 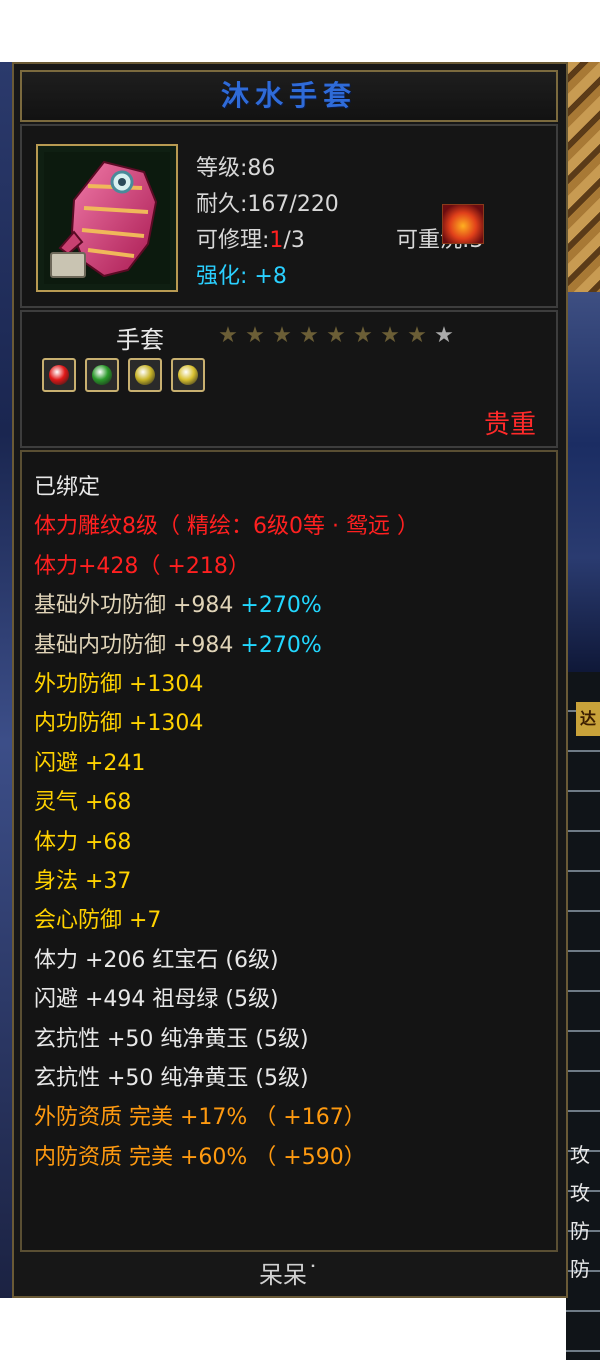 What do you see at coordinates (119, 724) in the screenshot?
I see `attribute-line: 内功防御 +1304` at bounding box center [119, 724].